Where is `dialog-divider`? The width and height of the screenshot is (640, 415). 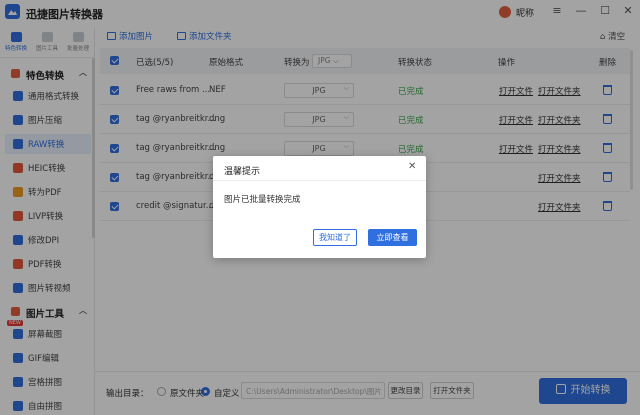
dialog-divider is located at coordinates (319, 180).